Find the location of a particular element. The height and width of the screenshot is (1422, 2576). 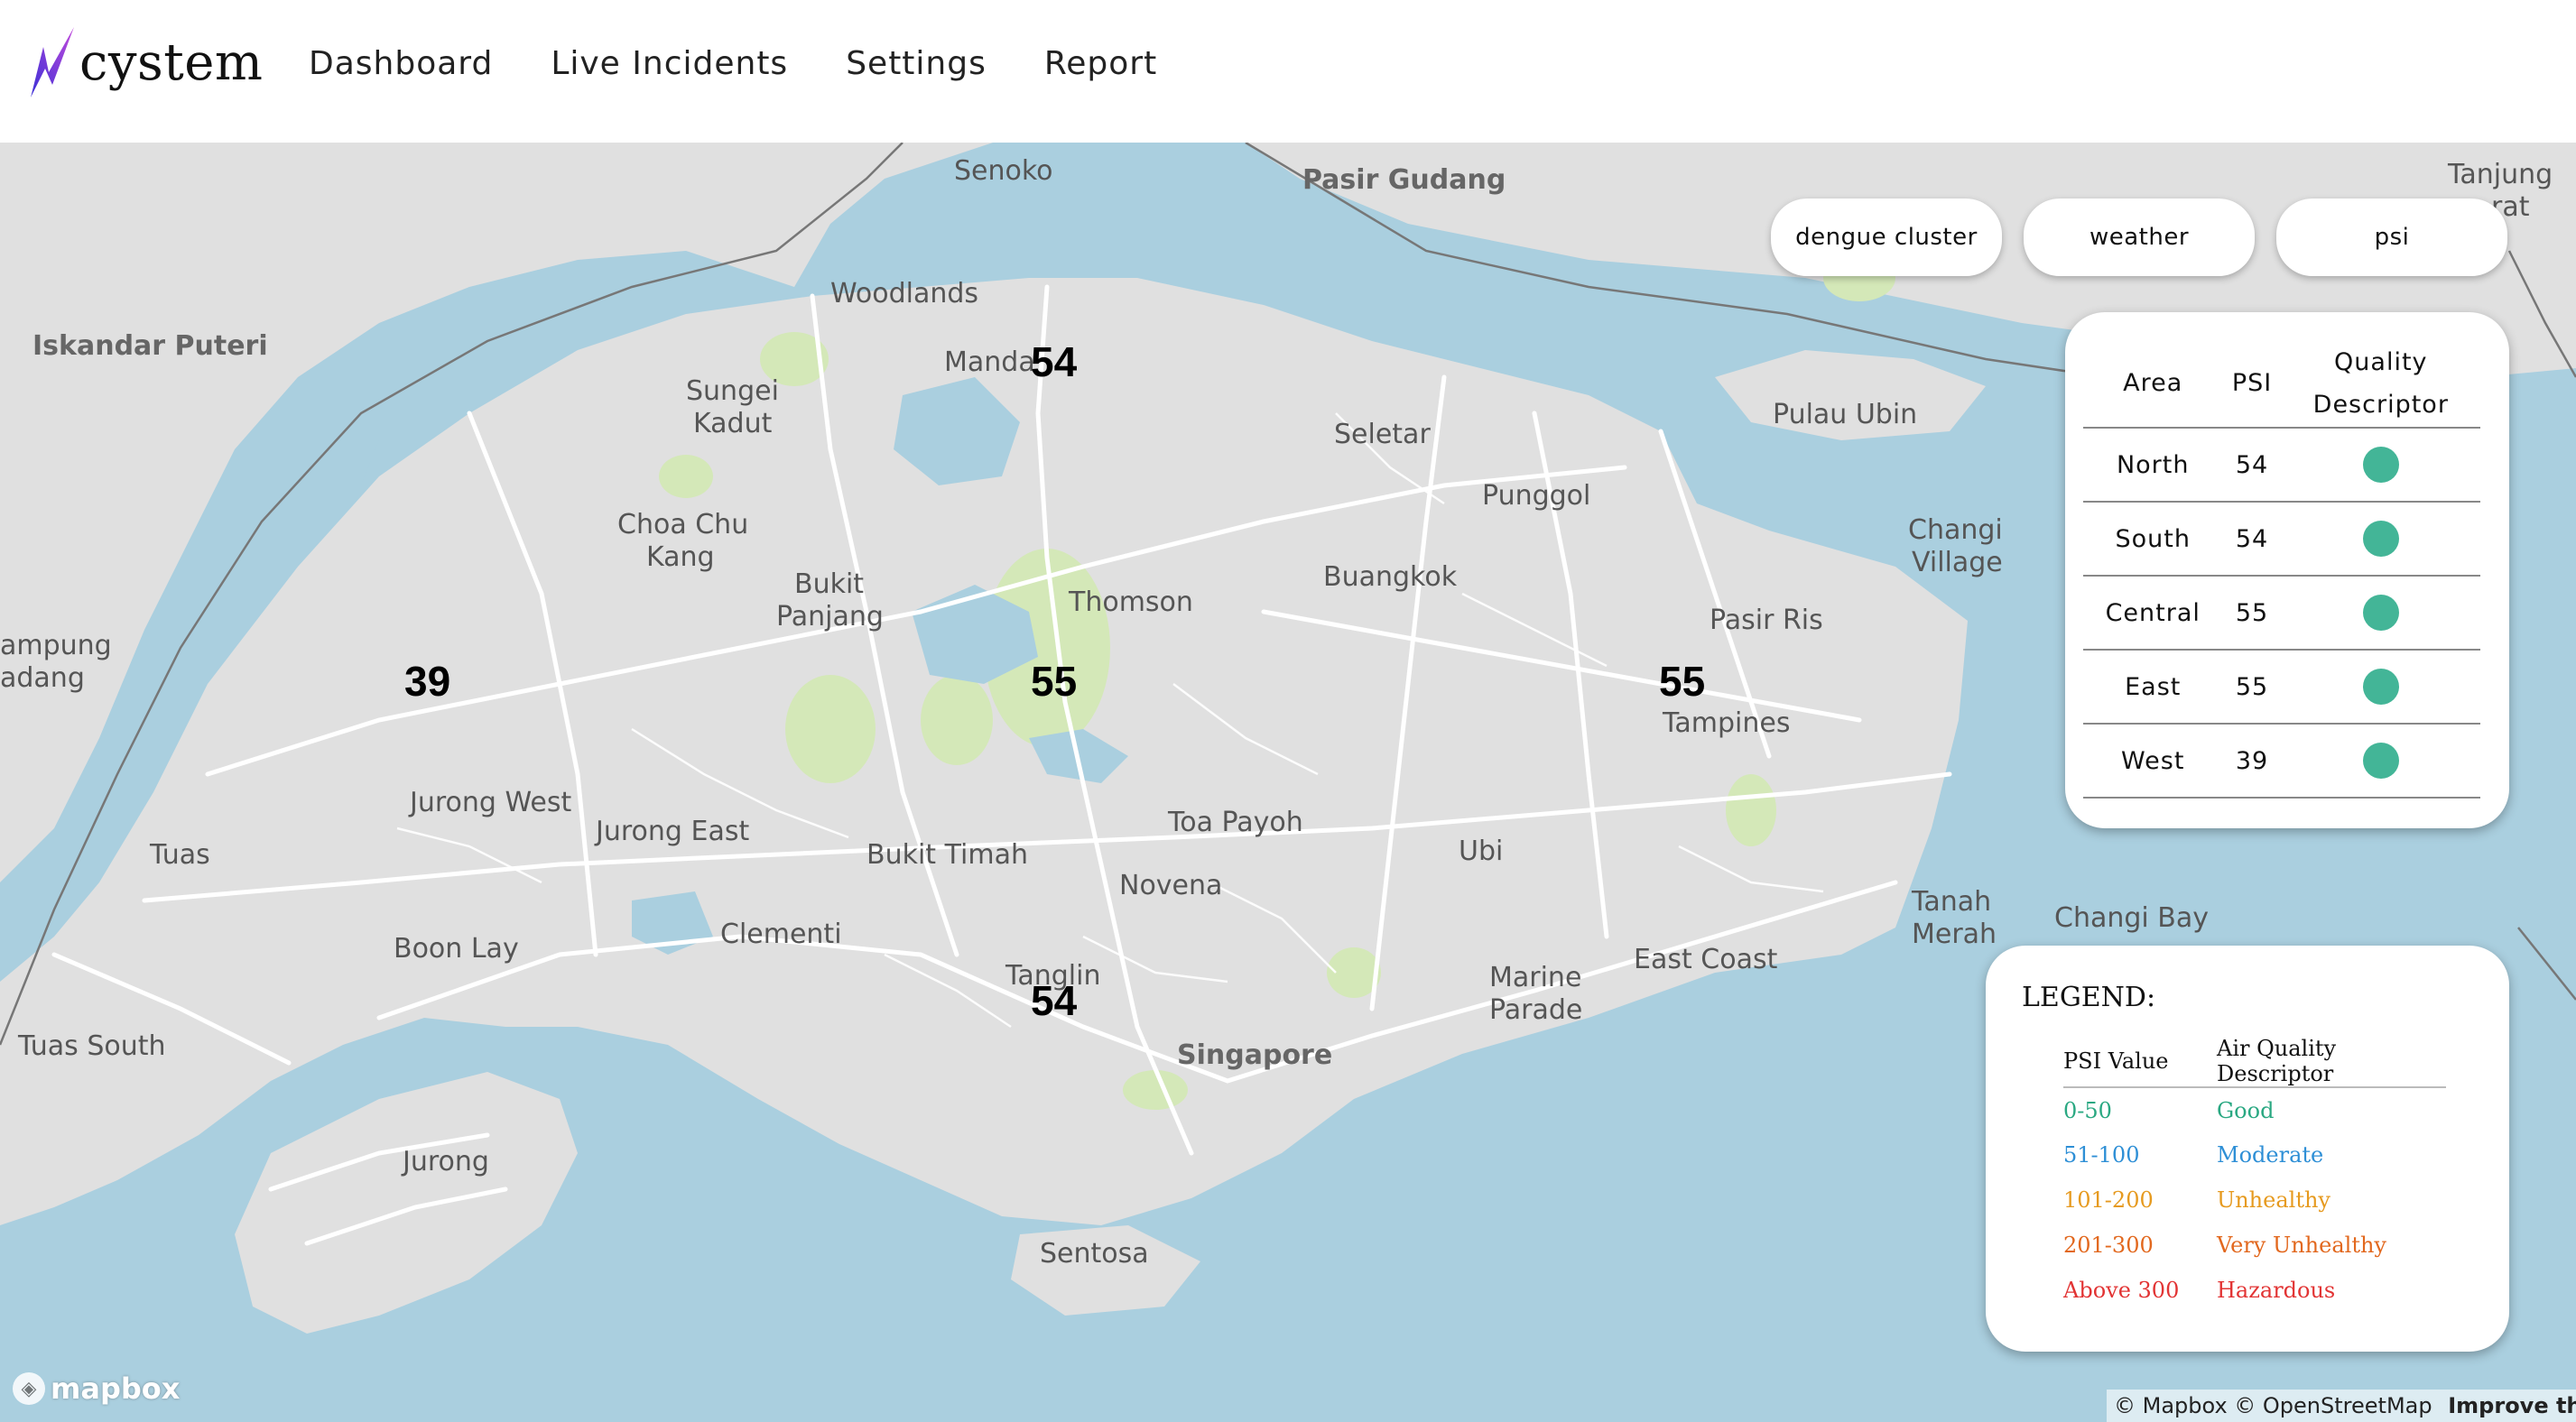

psi-row-value: 39 is located at coordinates (2252, 761).